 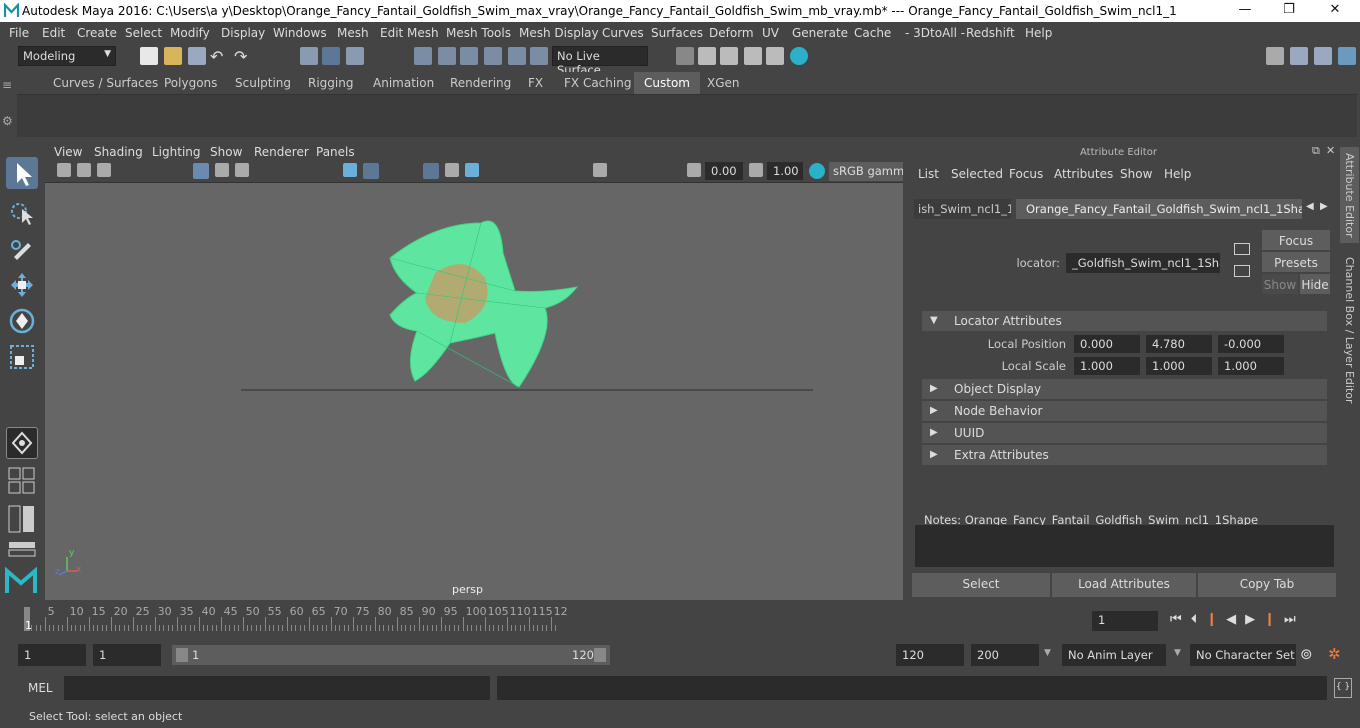 What do you see at coordinates (226, 152) in the screenshot?
I see `vp-menu-show: Show` at bounding box center [226, 152].